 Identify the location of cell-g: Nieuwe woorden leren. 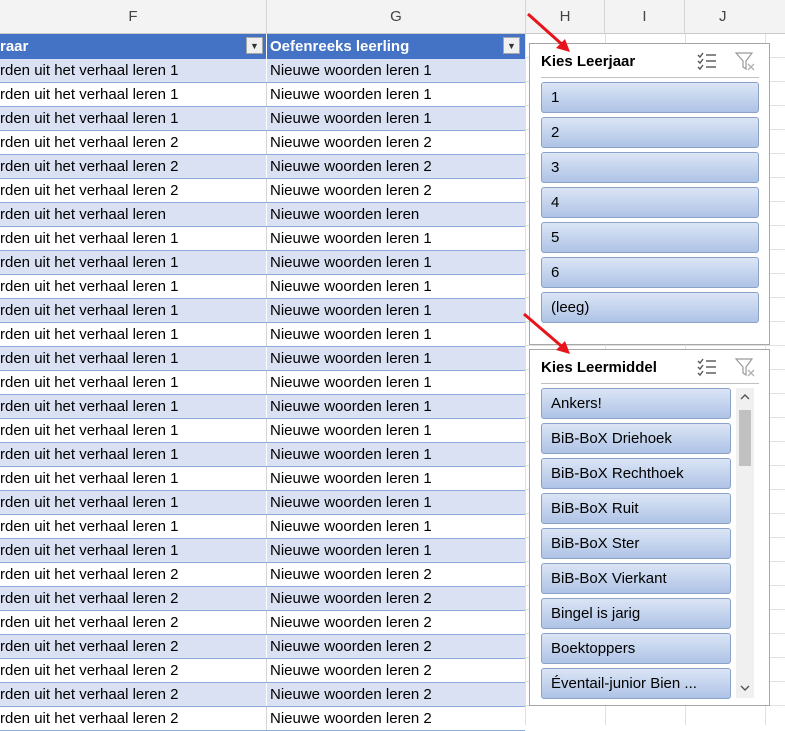
(396, 214).